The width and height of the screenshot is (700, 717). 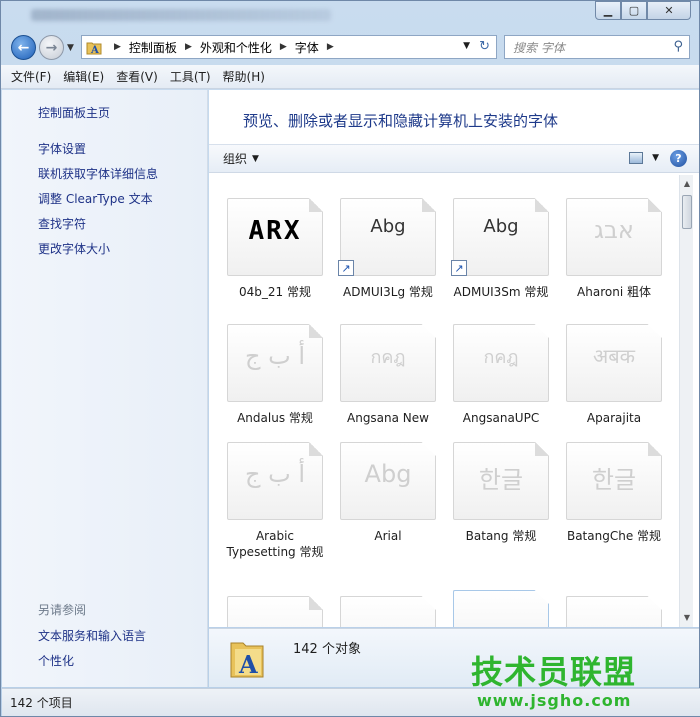 What do you see at coordinates (181, 15) in the screenshot?
I see `blurred-title` at bounding box center [181, 15].